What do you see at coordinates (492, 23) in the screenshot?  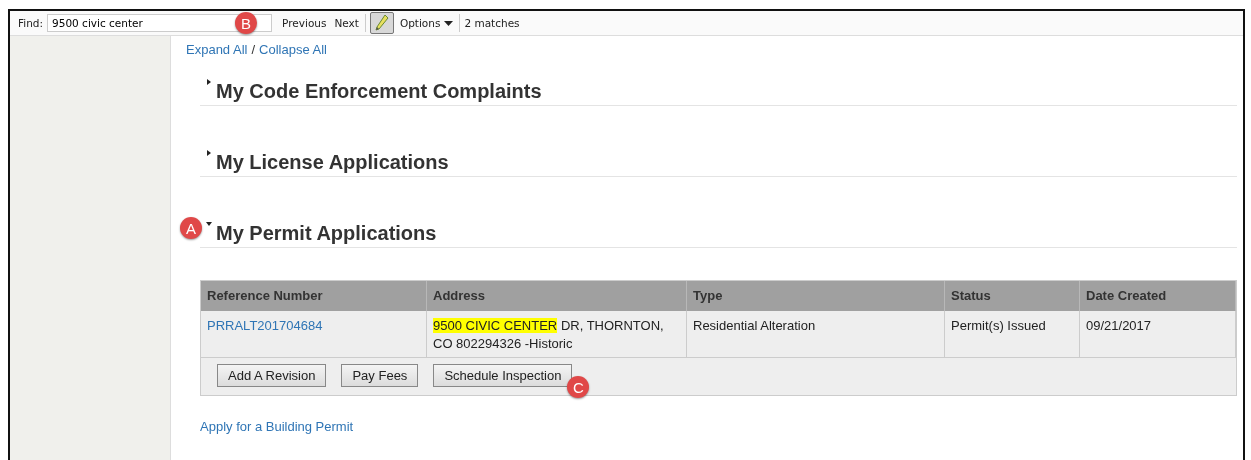 I see `match-count: 2 matches` at bounding box center [492, 23].